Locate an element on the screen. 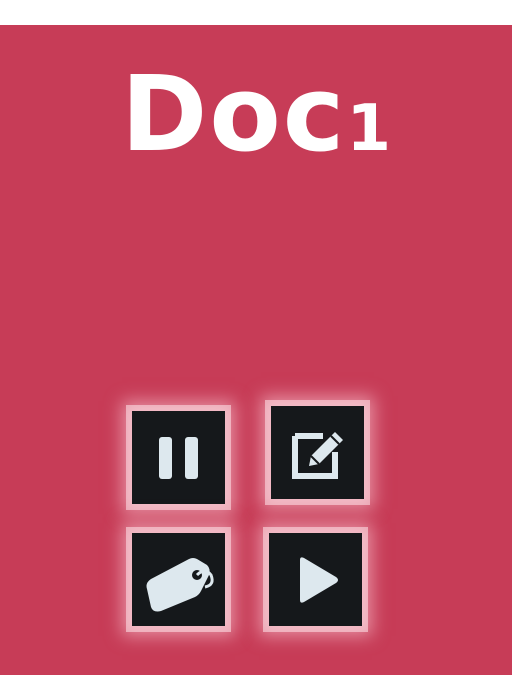 This screenshot has height=675, width=512. play-icon is located at coordinates (318, 579).